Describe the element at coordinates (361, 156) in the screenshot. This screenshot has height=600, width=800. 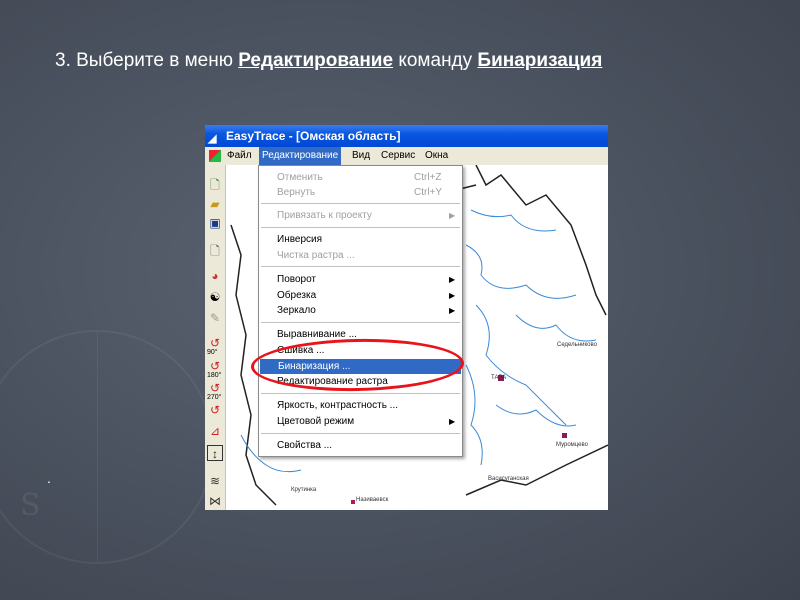
I see `menu-view: Вид` at that location.